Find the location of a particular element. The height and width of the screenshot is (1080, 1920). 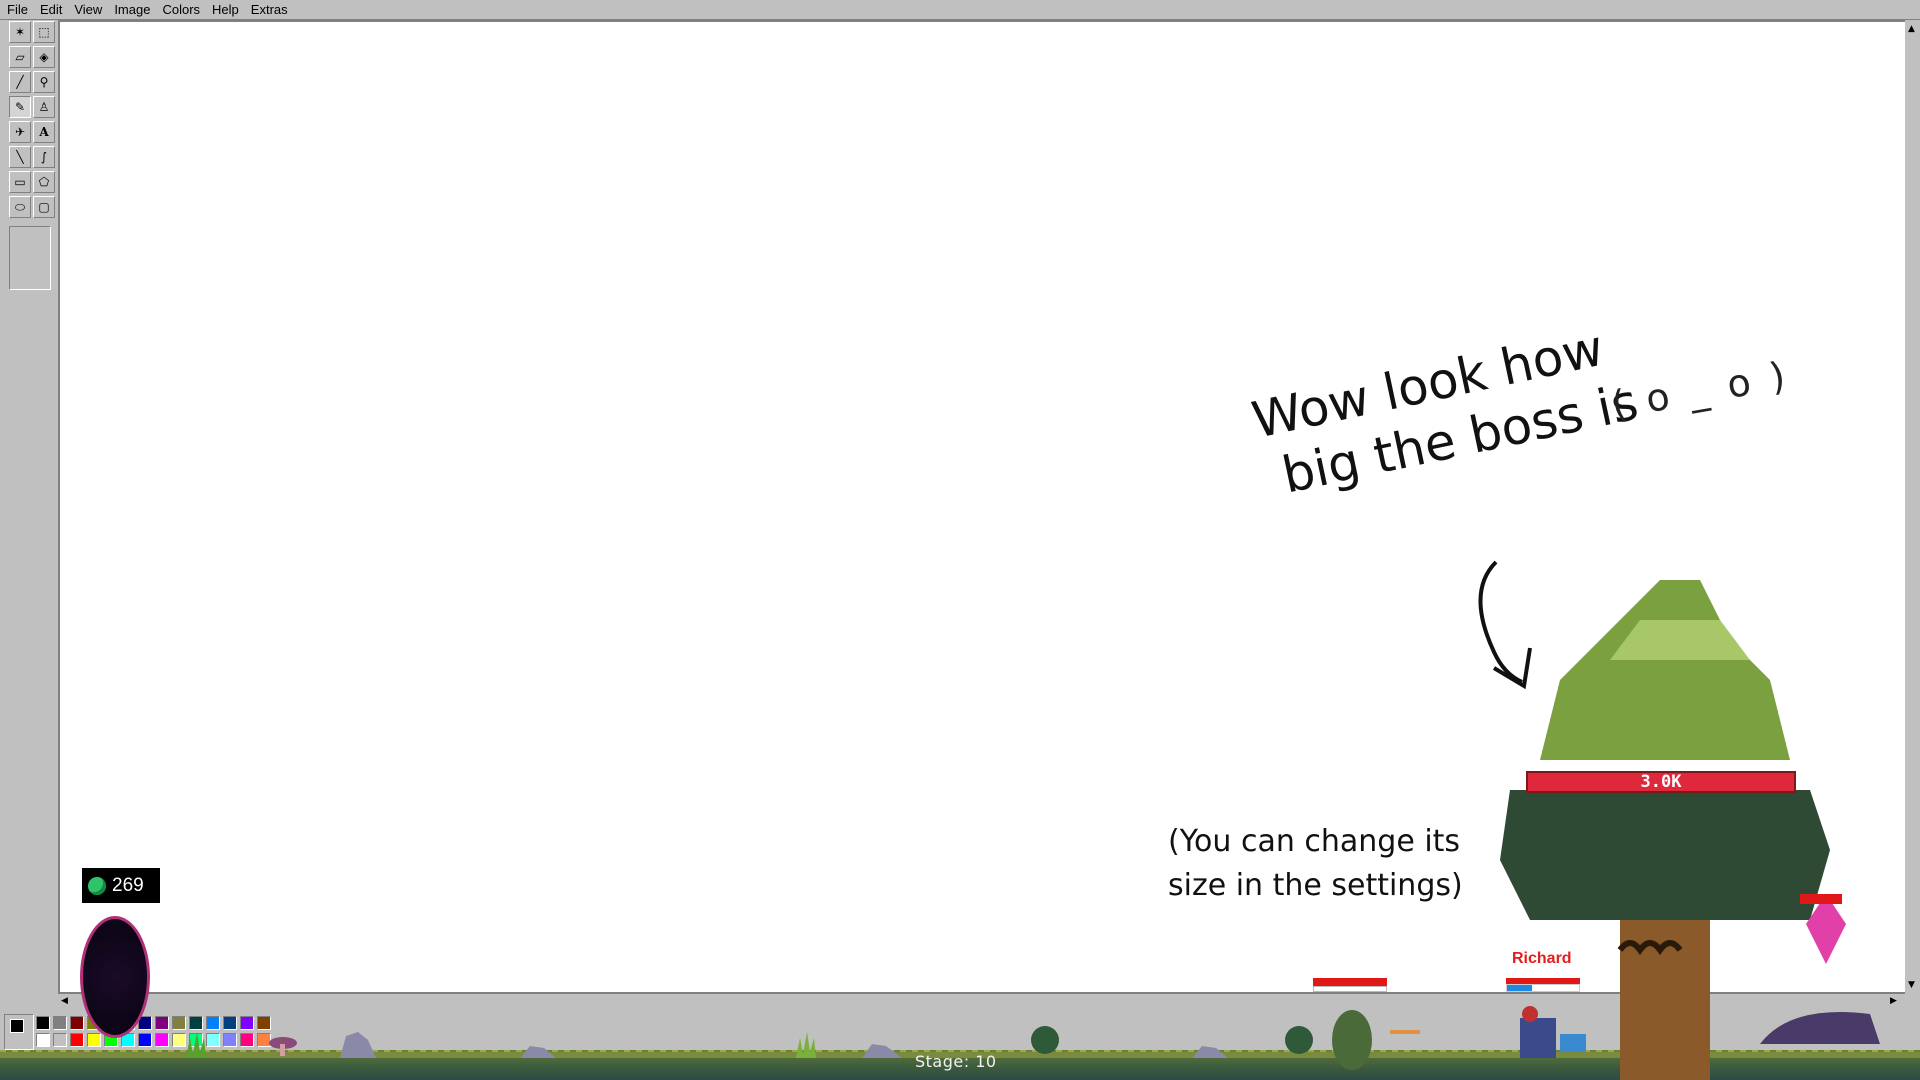

rect-select-icon: ⬚ is located at coordinates (44, 32).